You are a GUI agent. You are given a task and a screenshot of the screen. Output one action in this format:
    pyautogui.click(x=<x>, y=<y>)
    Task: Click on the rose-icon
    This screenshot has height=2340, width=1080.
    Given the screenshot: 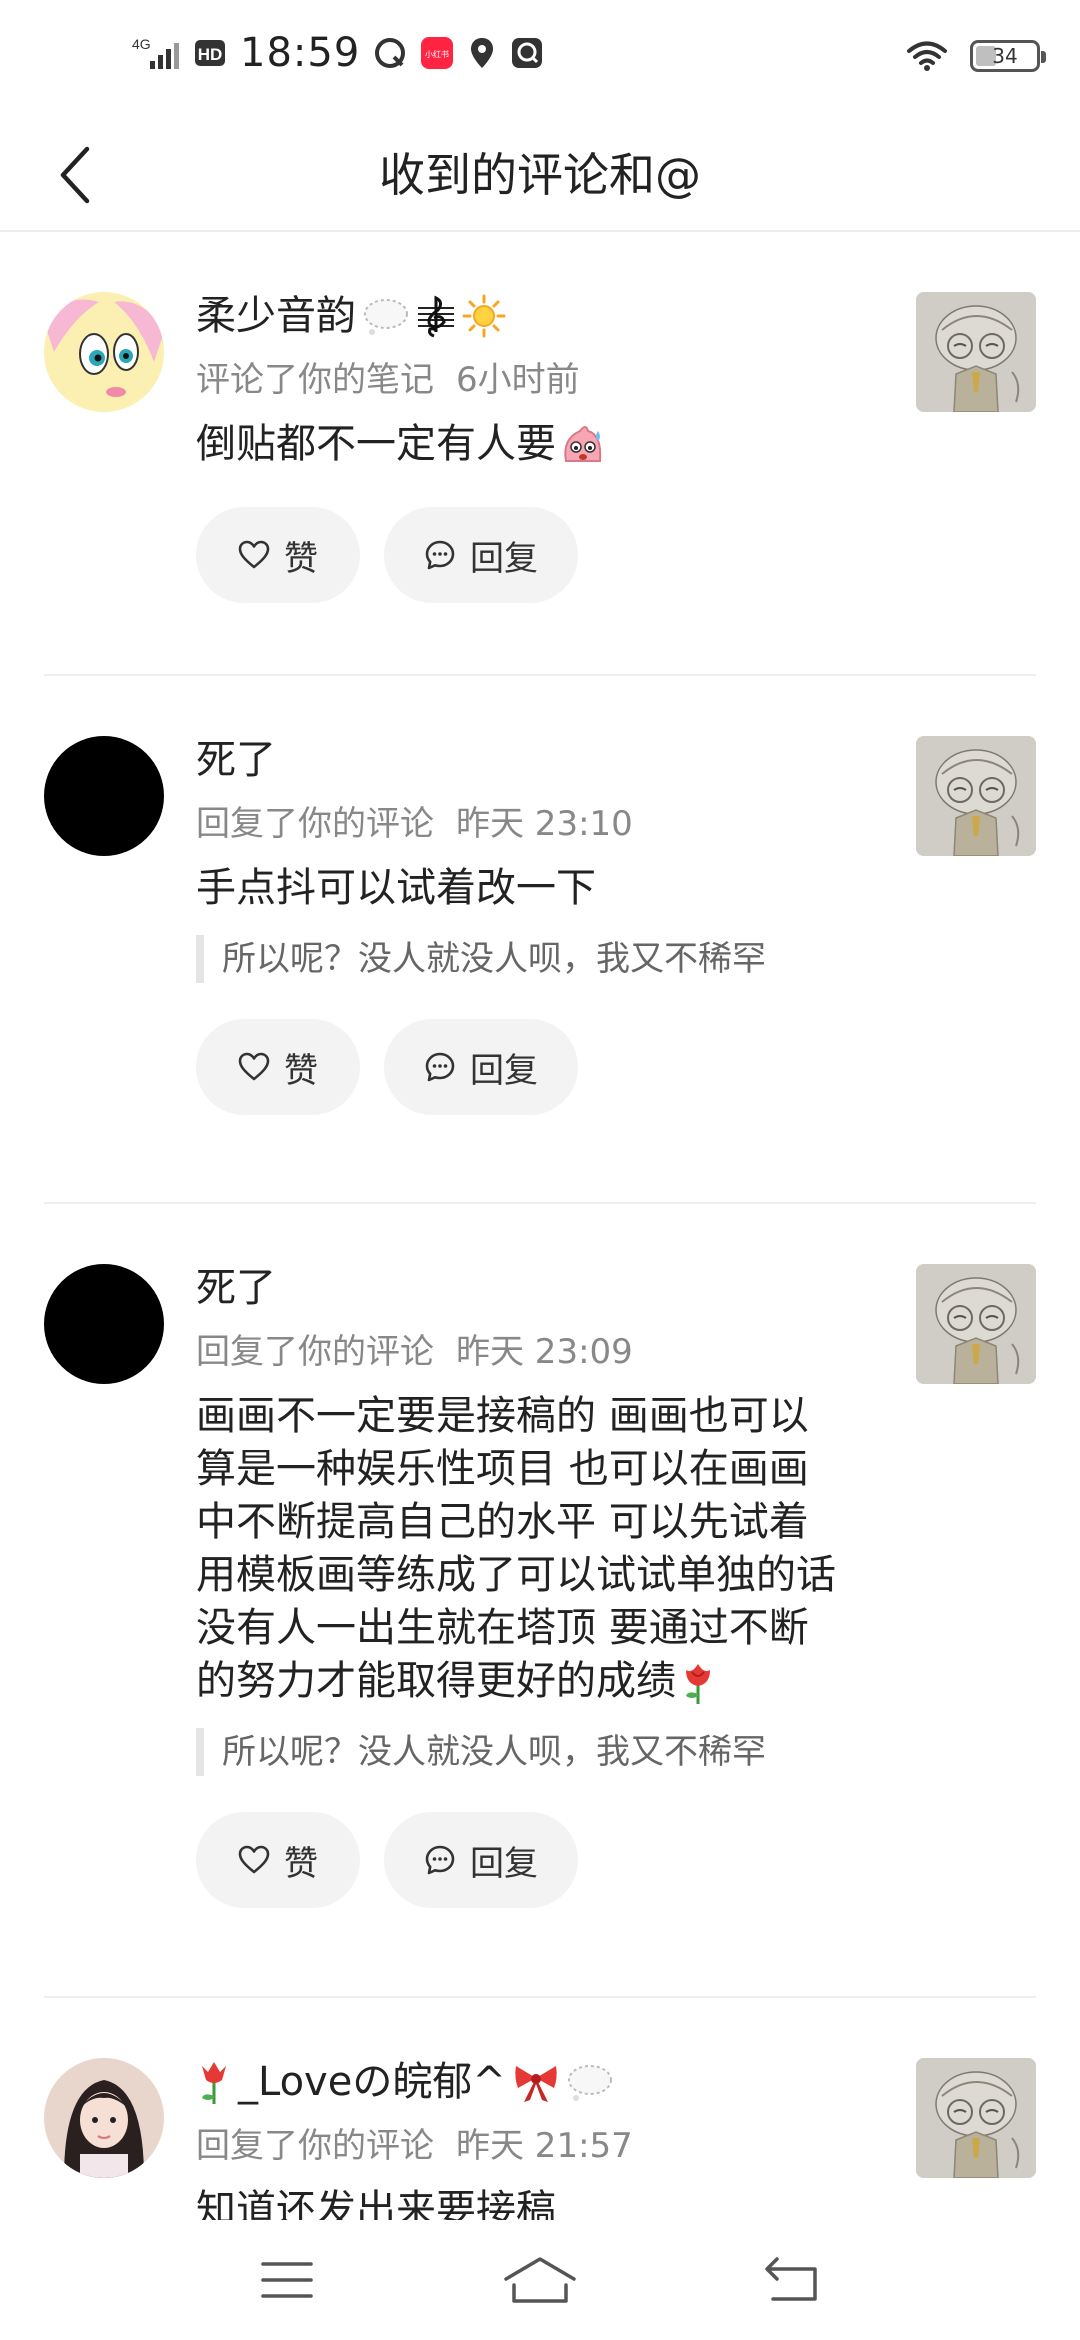 What is the action you would take?
    pyautogui.click(x=698, y=1683)
    